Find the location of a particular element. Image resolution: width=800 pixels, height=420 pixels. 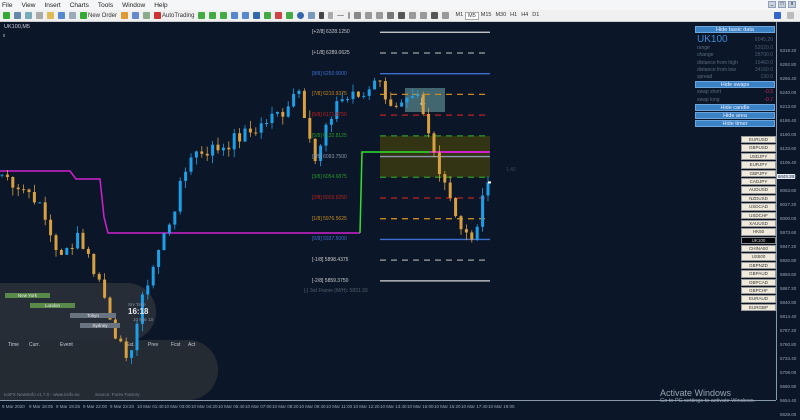

price-tick: 6266.40 is located at coordinates (788, 78).